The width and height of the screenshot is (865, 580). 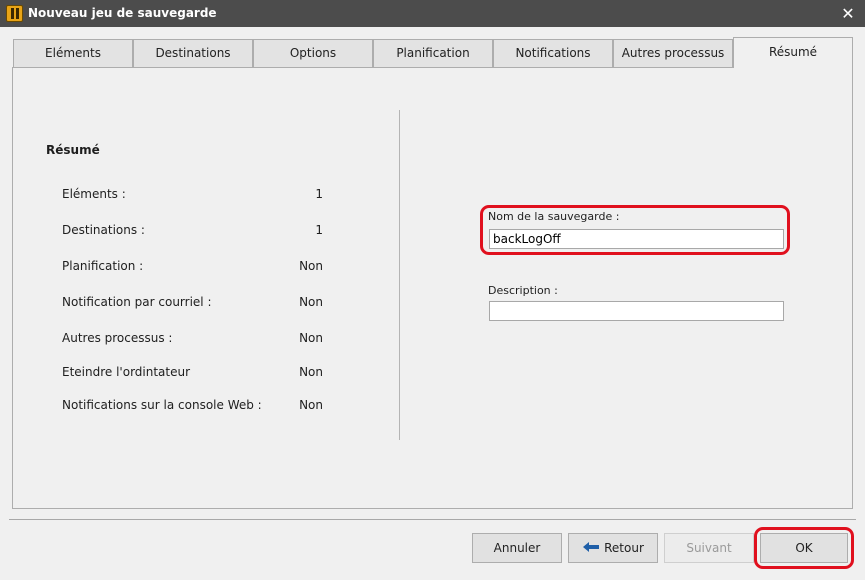 I want to click on summary-row-label: Planification :, so click(x=103, y=266).